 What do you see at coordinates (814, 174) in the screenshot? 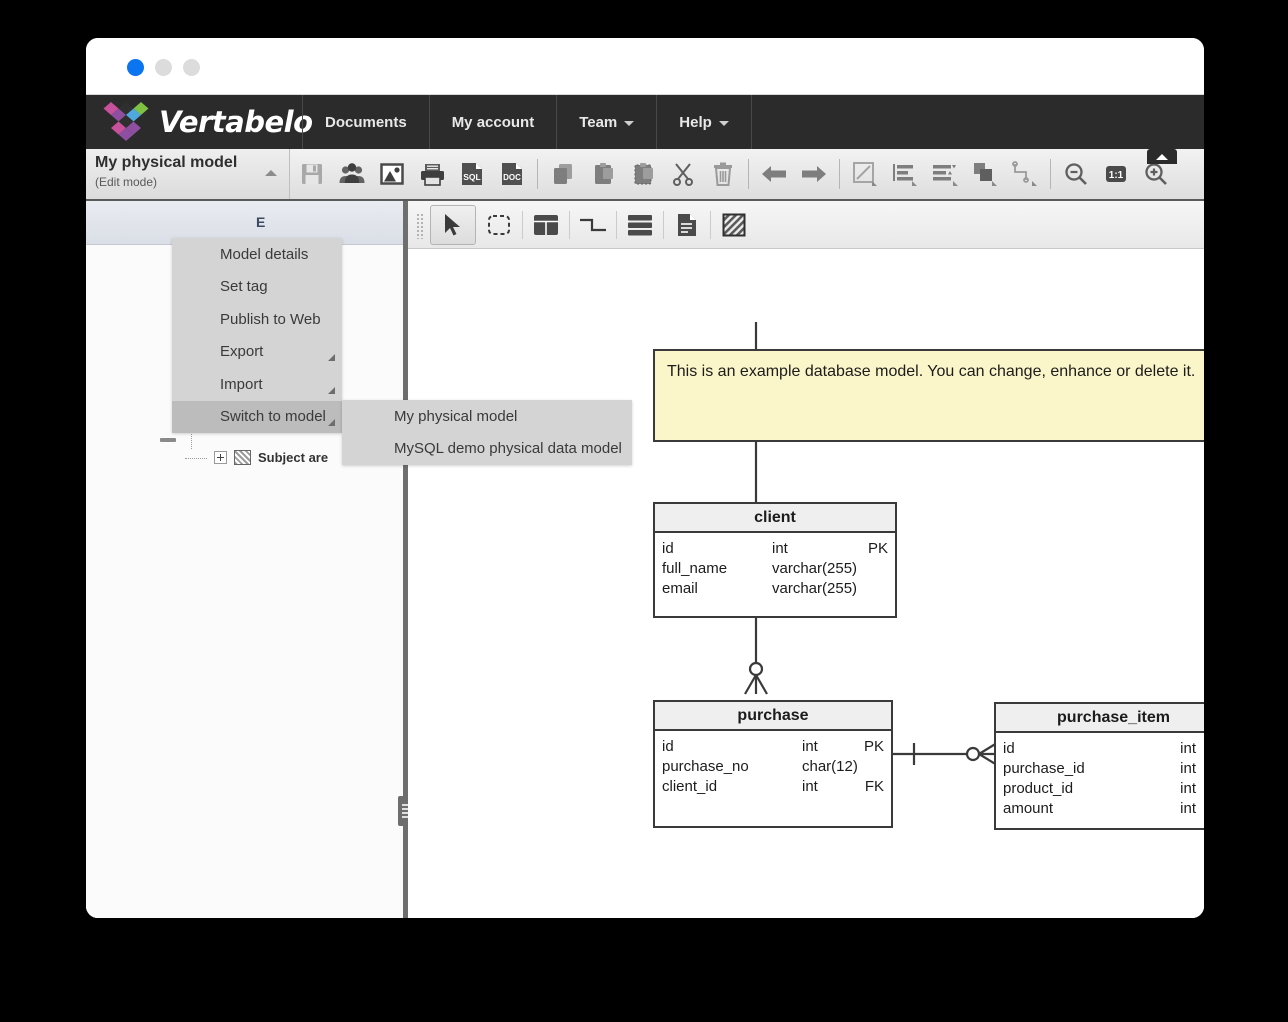
I see `redo-button` at bounding box center [814, 174].